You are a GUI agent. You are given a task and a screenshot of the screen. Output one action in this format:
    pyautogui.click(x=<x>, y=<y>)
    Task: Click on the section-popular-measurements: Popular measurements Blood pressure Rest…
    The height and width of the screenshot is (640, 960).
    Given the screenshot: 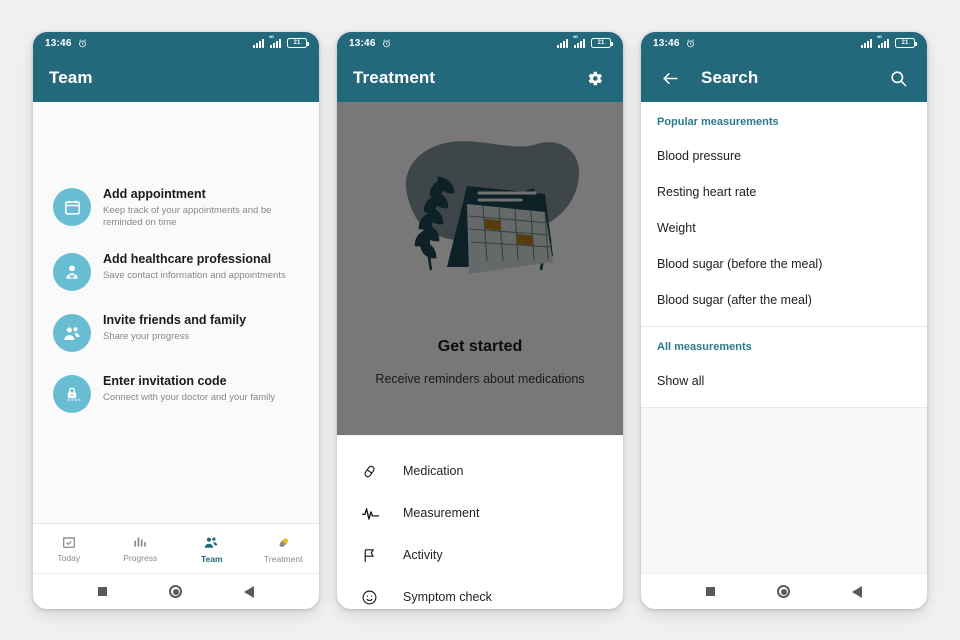 What is the action you would take?
    pyautogui.click(x=784, y=214)
    